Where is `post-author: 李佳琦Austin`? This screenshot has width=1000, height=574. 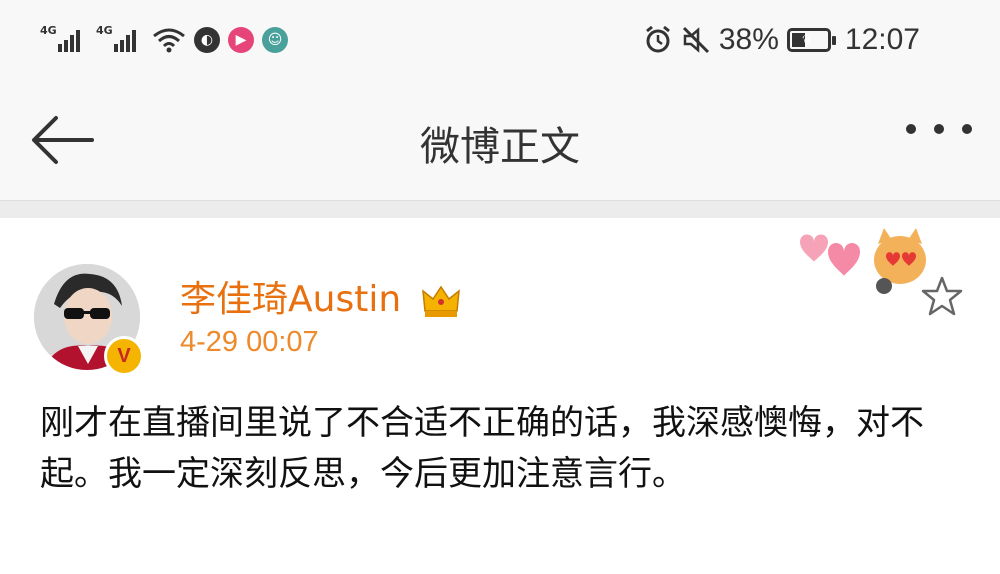
post-author: 李佳琦Austin is located at coordinates (320, 296).